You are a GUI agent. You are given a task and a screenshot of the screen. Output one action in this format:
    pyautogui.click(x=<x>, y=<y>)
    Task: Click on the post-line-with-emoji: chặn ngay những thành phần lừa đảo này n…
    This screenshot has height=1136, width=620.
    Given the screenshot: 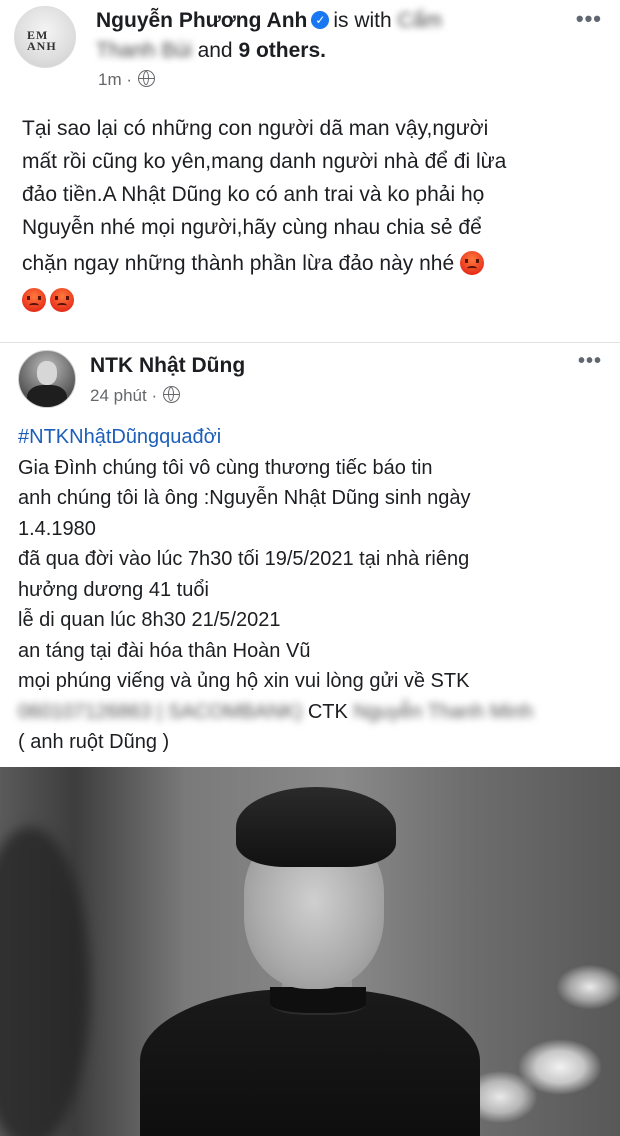 What is the action you would take?
    pyautogui.click(x=312, y=263)
    